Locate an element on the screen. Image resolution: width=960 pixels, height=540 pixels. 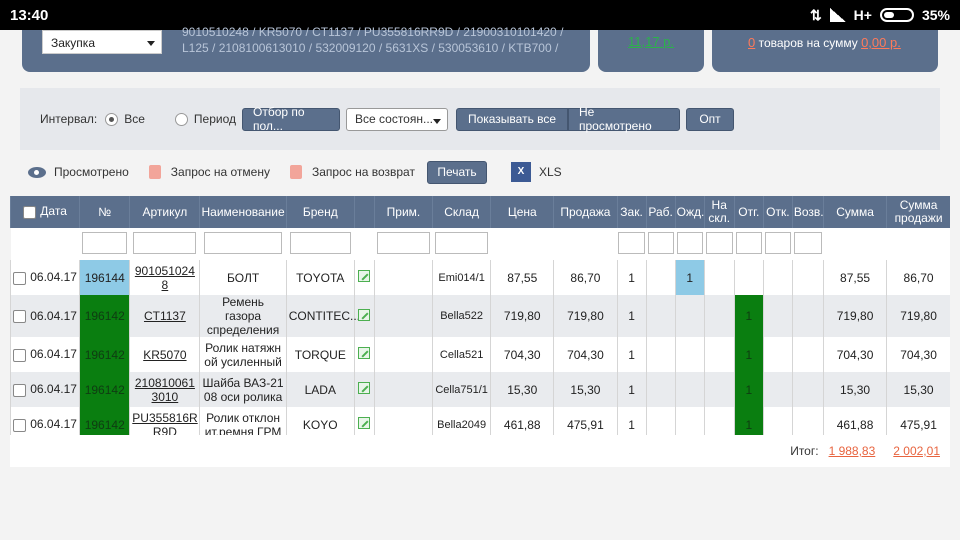
col-price: Цена is located at coordinates (522, 212).